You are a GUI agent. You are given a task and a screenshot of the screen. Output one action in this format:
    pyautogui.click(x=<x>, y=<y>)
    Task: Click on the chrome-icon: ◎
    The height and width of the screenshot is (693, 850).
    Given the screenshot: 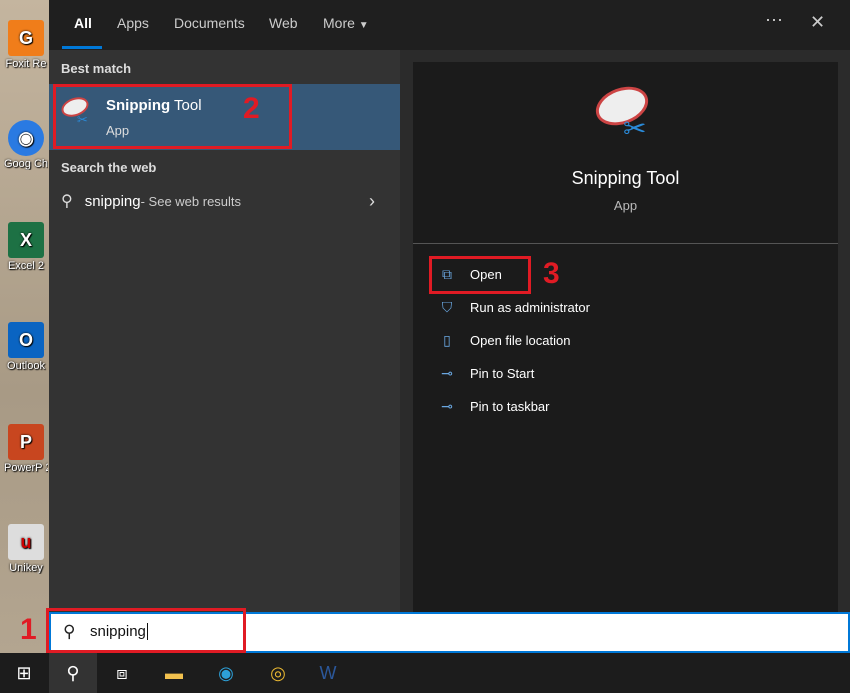 What is the action you would take?
    pyautogui.click(x=278, y=673)
    